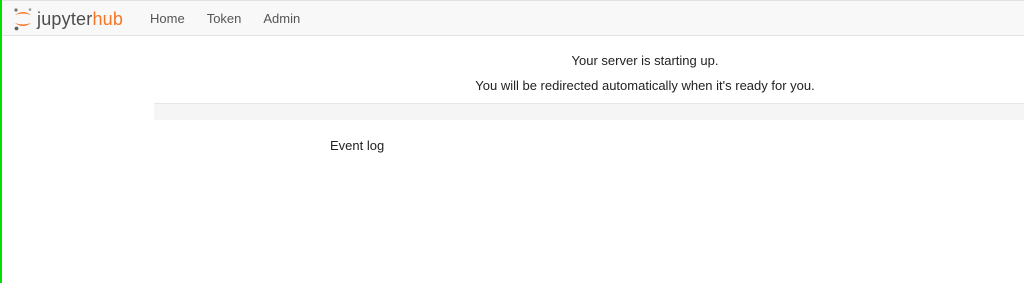  I want to click on jupyterhub-logo-link: jupyterhub, so click(67, 19).